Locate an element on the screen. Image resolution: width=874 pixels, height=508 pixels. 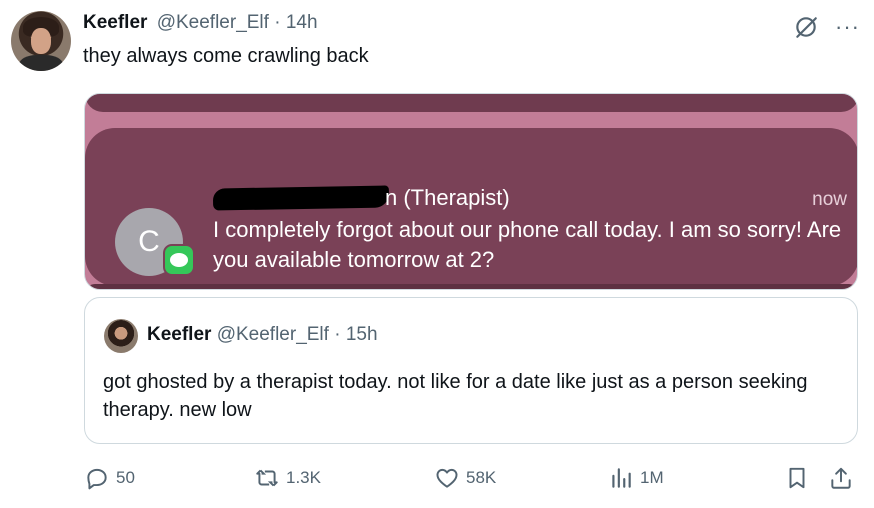
views-icon is located at coordinates (621, 478).